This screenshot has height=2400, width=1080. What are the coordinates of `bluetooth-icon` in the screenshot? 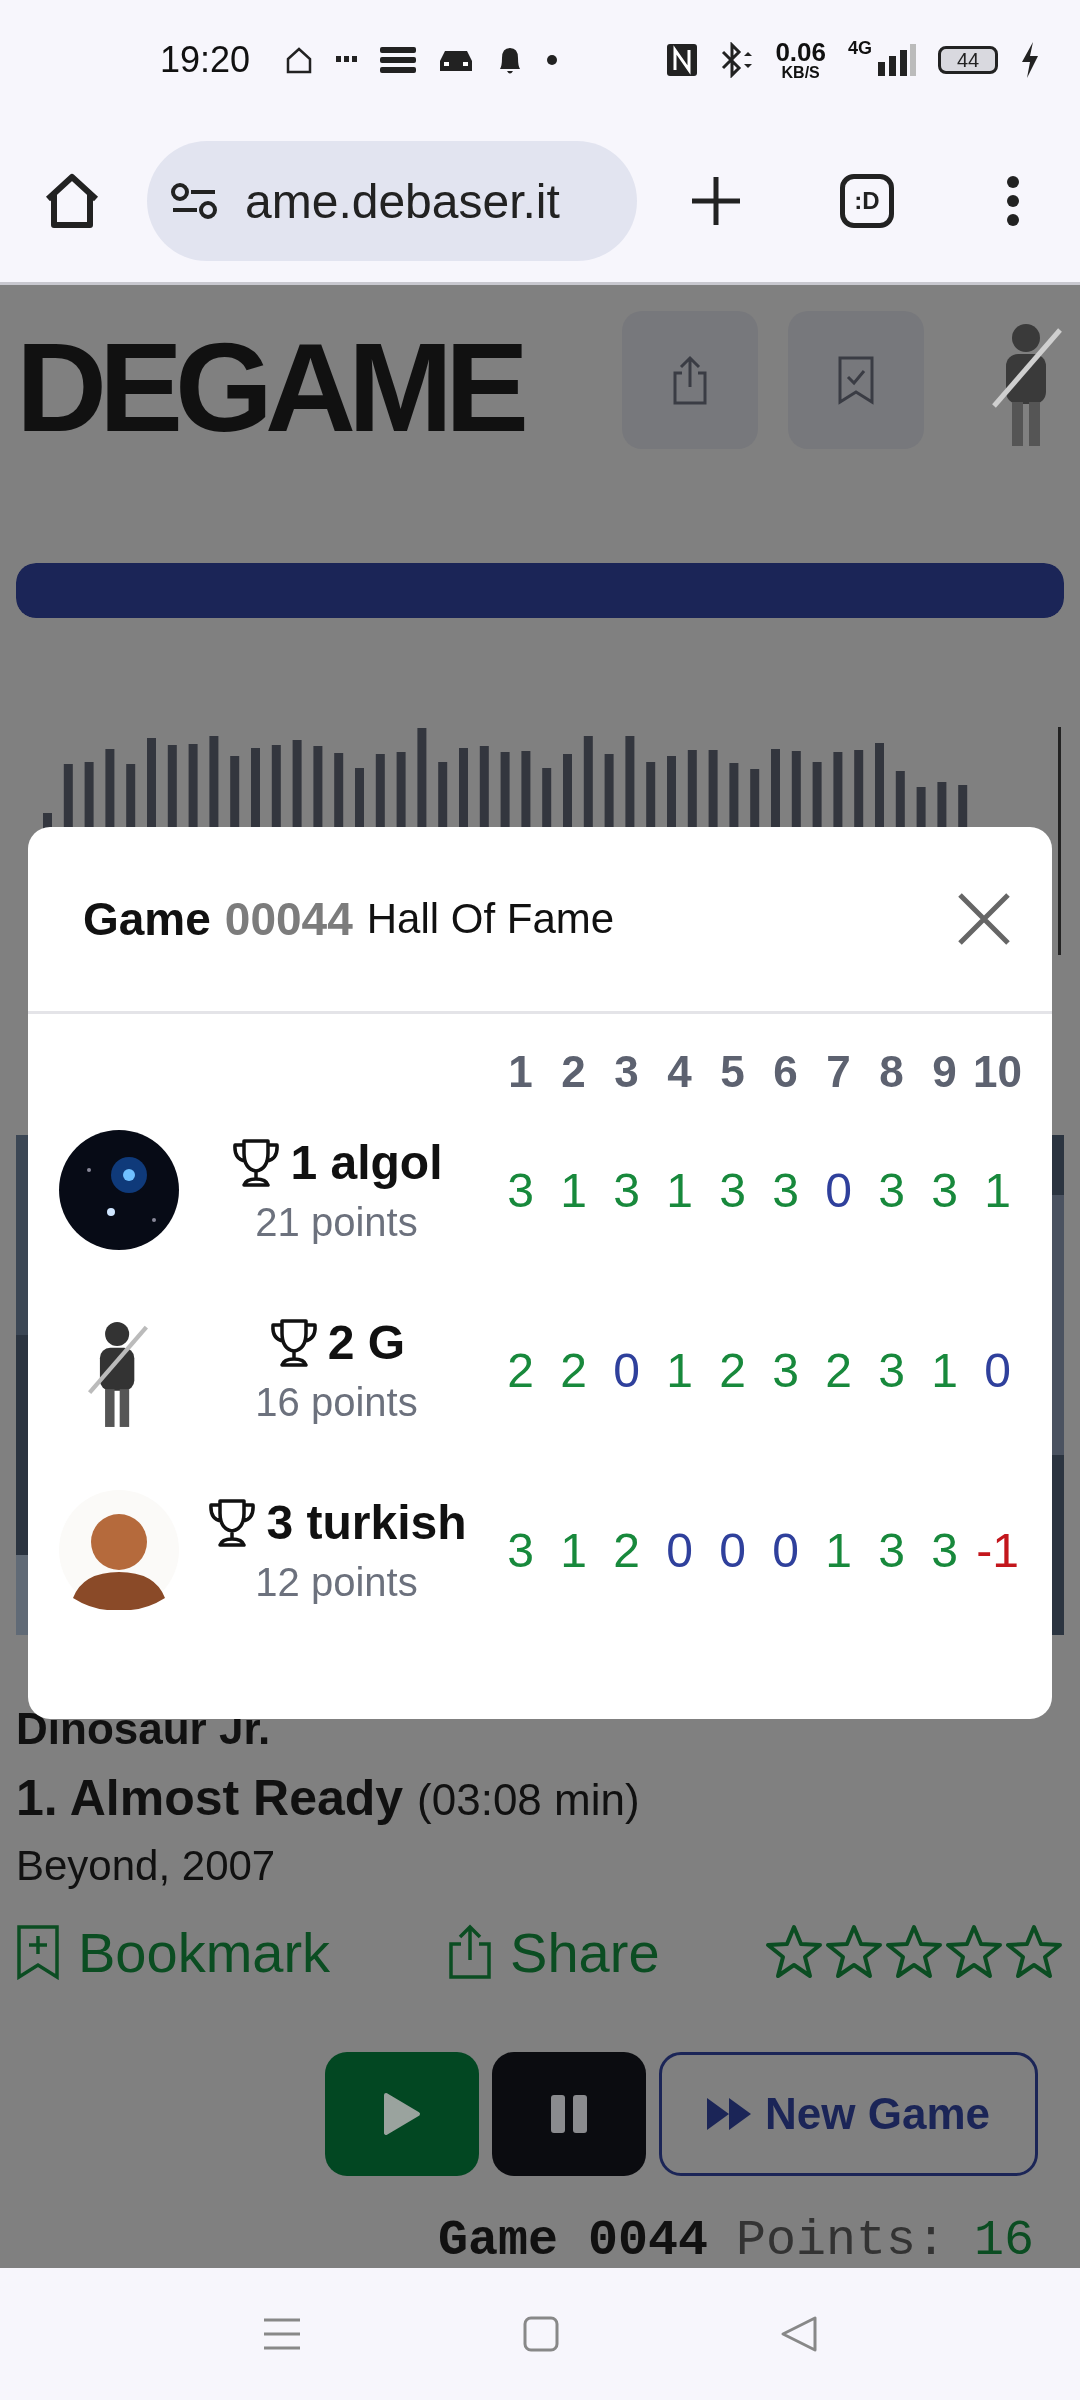 It's located at (736, 60).